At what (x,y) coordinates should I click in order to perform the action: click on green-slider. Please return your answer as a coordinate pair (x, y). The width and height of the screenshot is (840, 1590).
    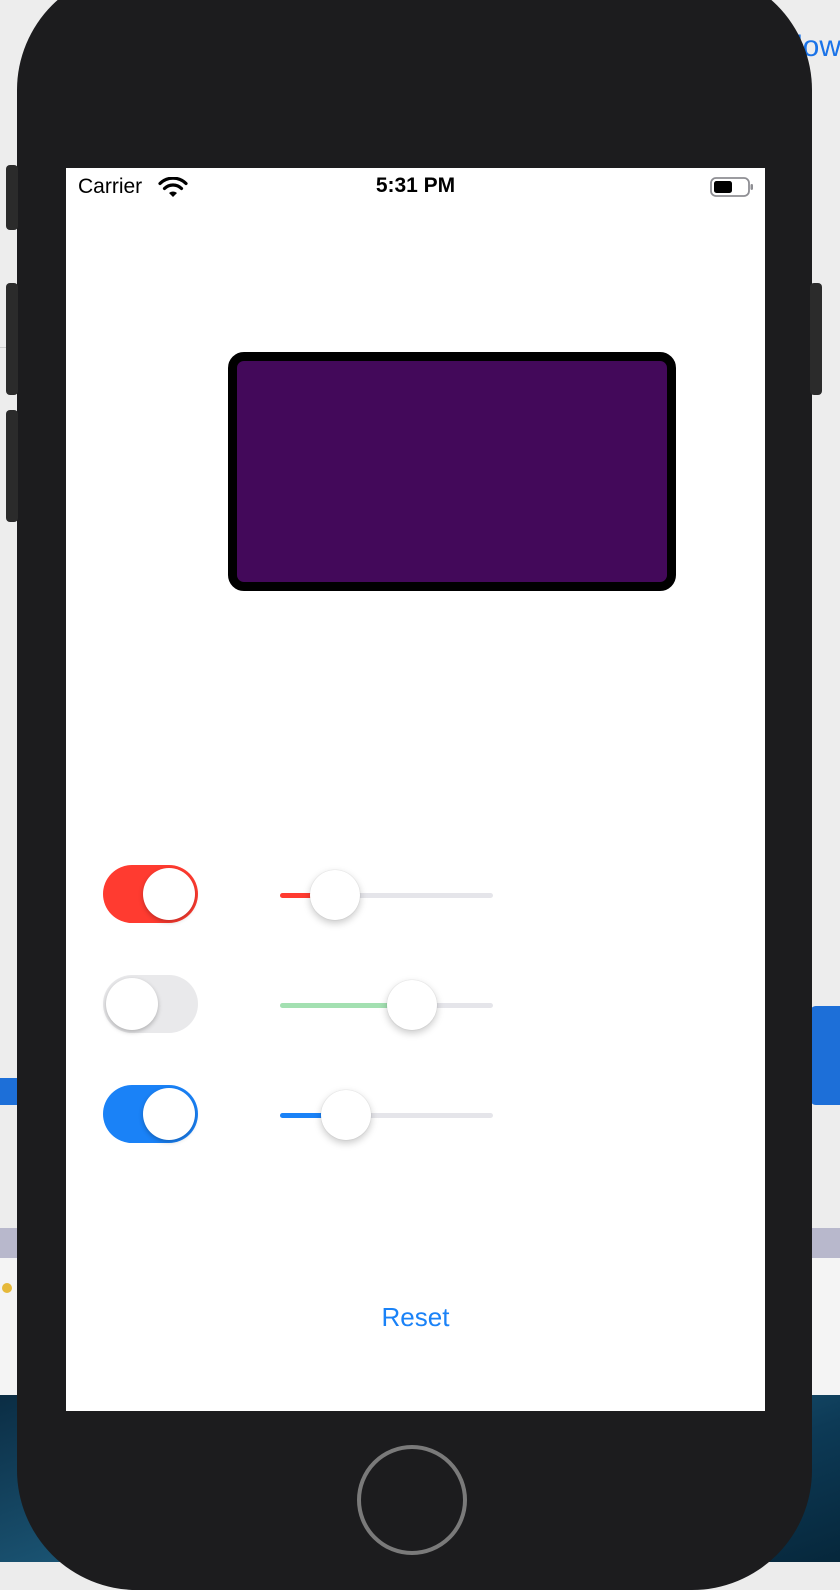
    Looking at the image, I should click on (386, 1005).